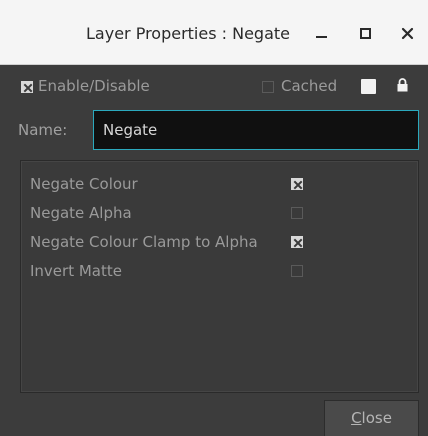 The height and width of the screenshot is (436, 428). I want to click on close-icon, so click(407, 33).